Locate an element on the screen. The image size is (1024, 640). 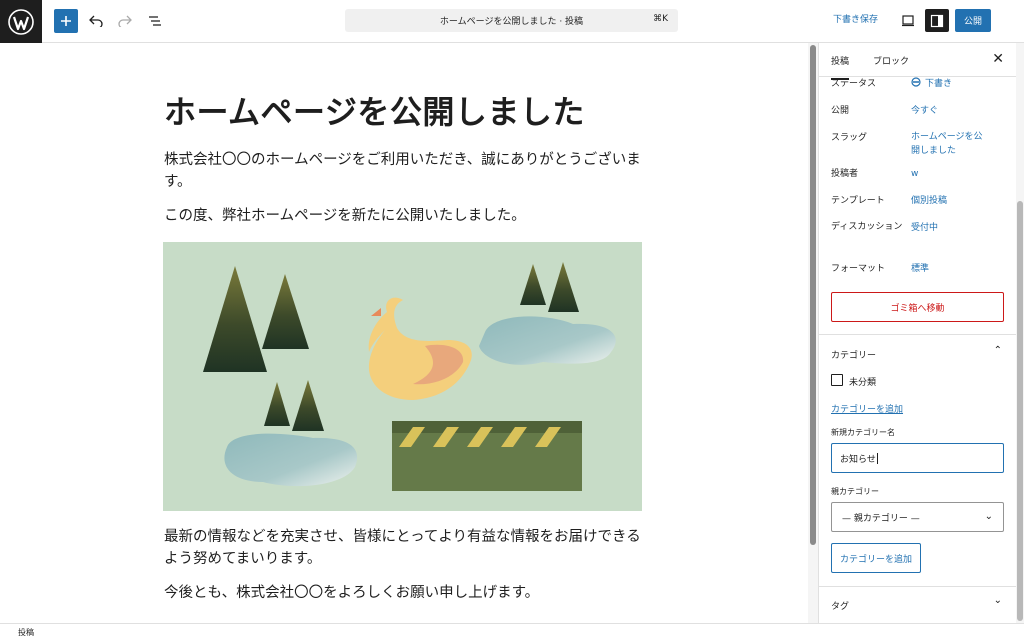
author-label: 投稿者 is located at coordinates (845, 174).